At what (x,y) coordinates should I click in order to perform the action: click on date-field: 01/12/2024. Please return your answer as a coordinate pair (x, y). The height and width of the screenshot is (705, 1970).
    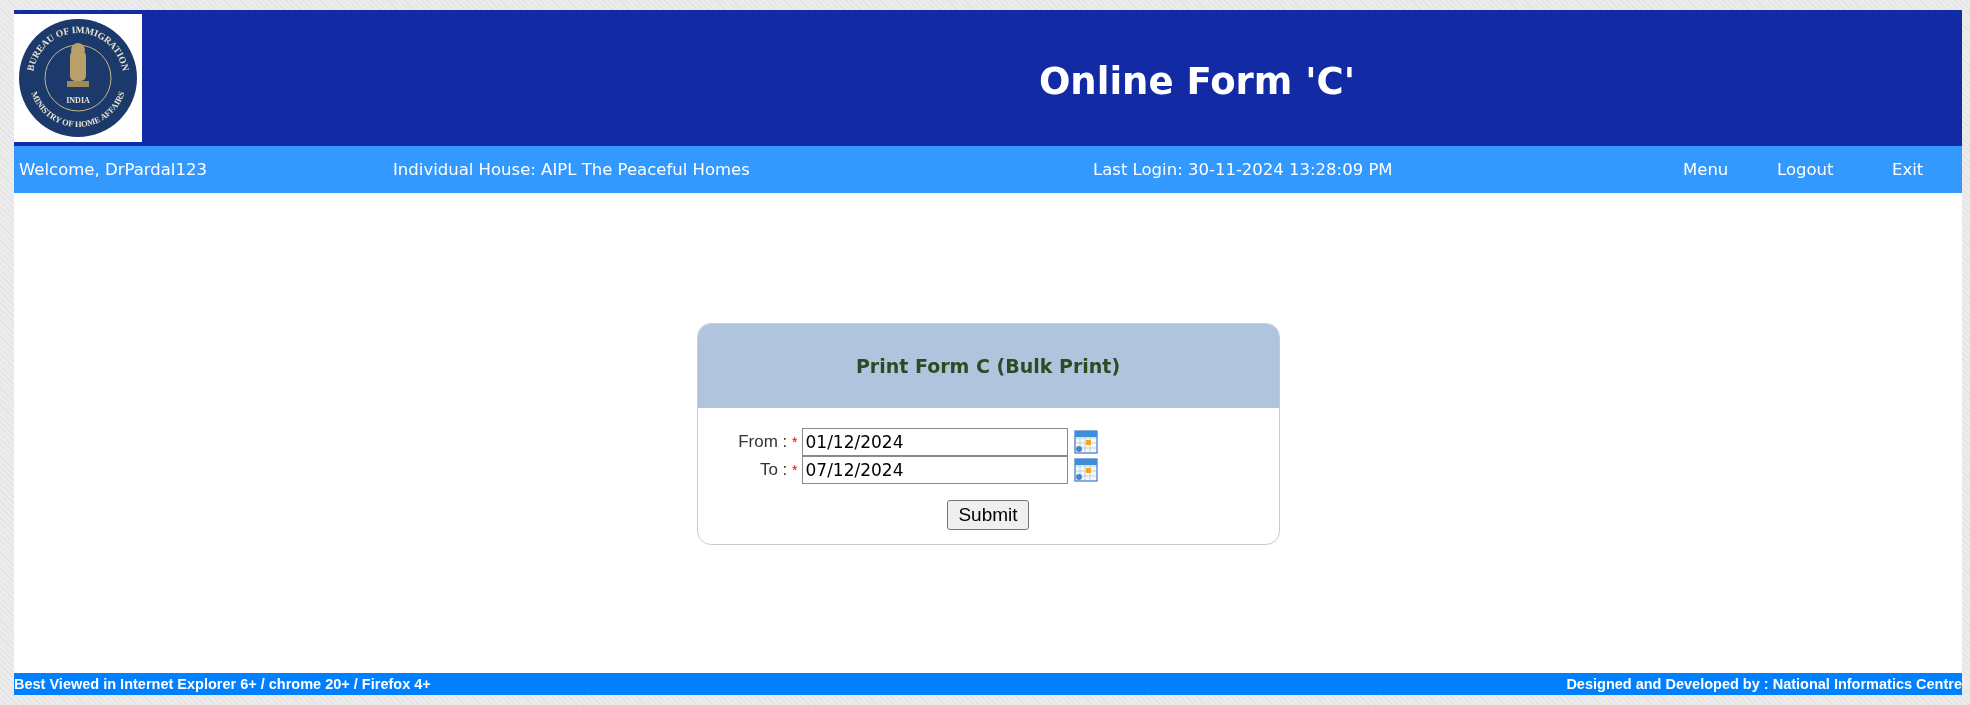
    Looking at the image, I should click on (934, 442).